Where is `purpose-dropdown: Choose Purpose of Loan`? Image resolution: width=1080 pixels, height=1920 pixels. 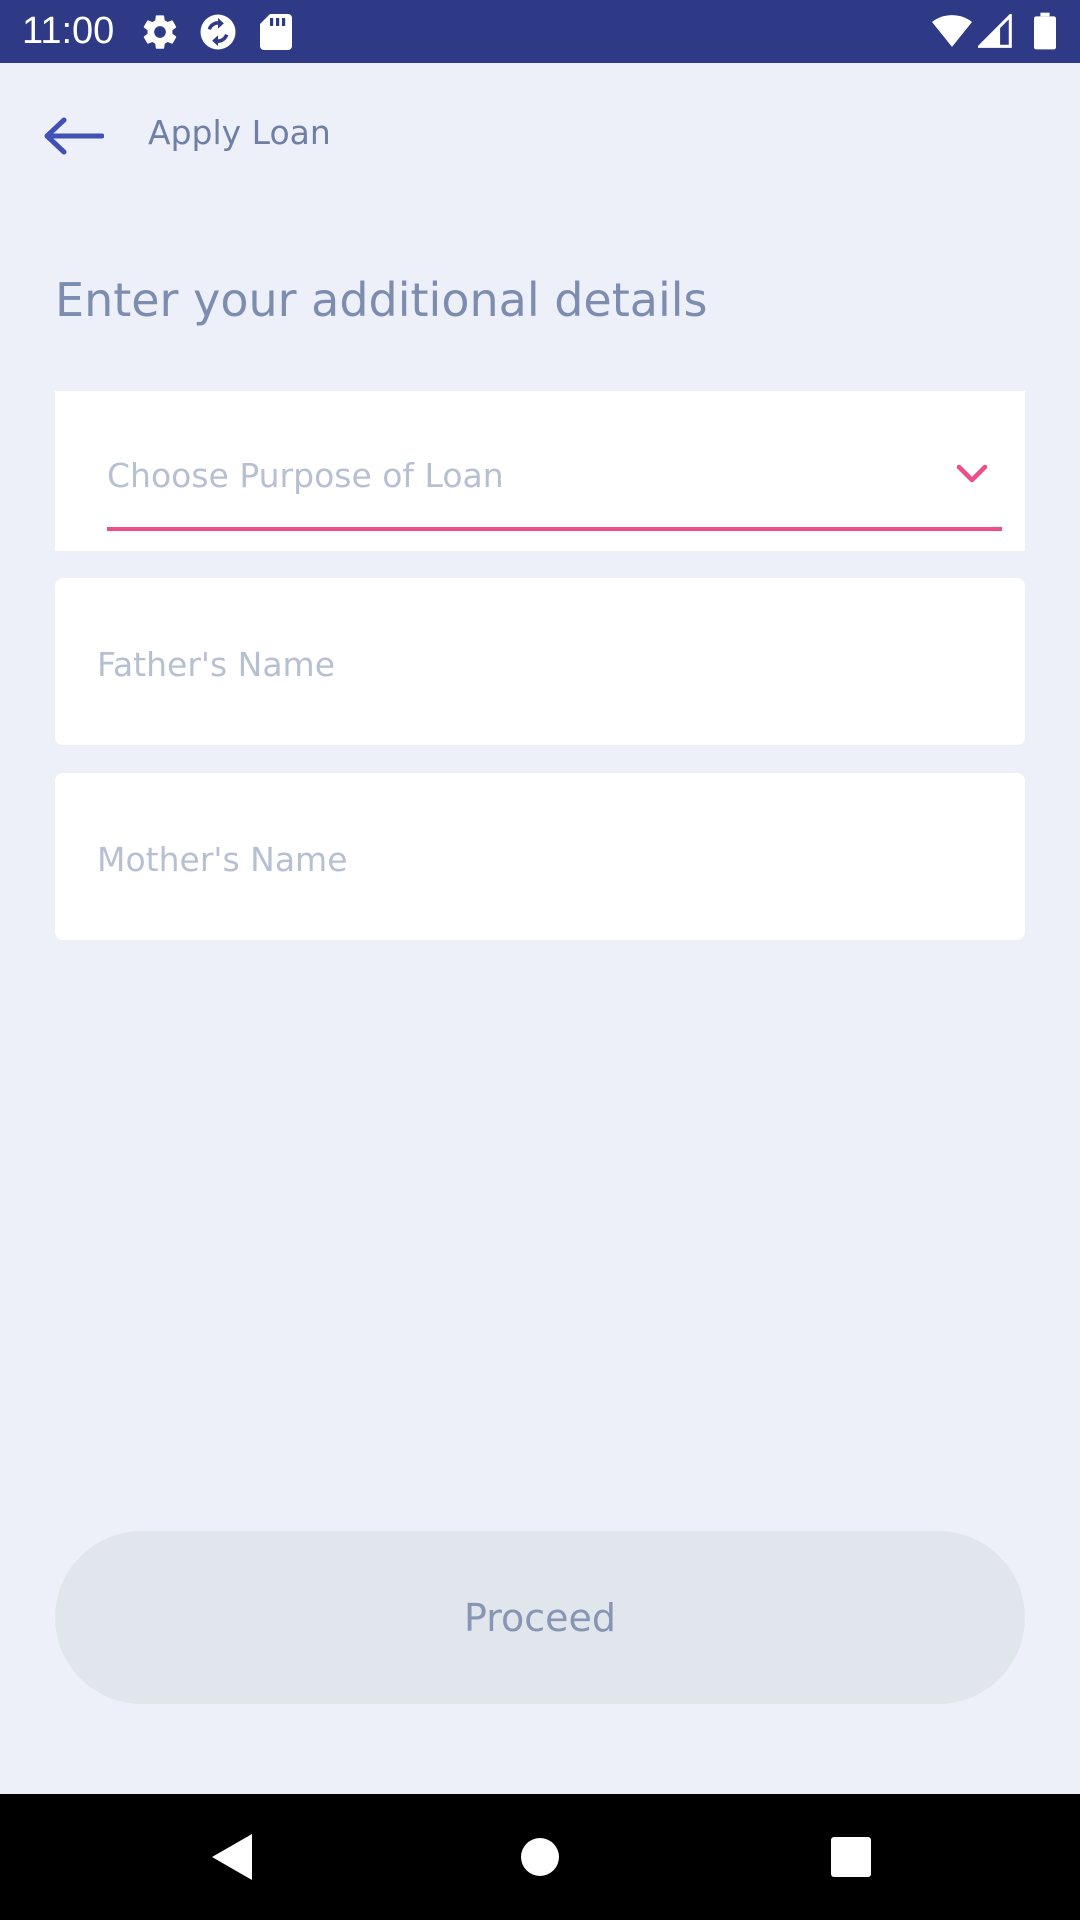 purpose-dropdown: Choose Purpose of Loan is located at coordinates (554, 479).